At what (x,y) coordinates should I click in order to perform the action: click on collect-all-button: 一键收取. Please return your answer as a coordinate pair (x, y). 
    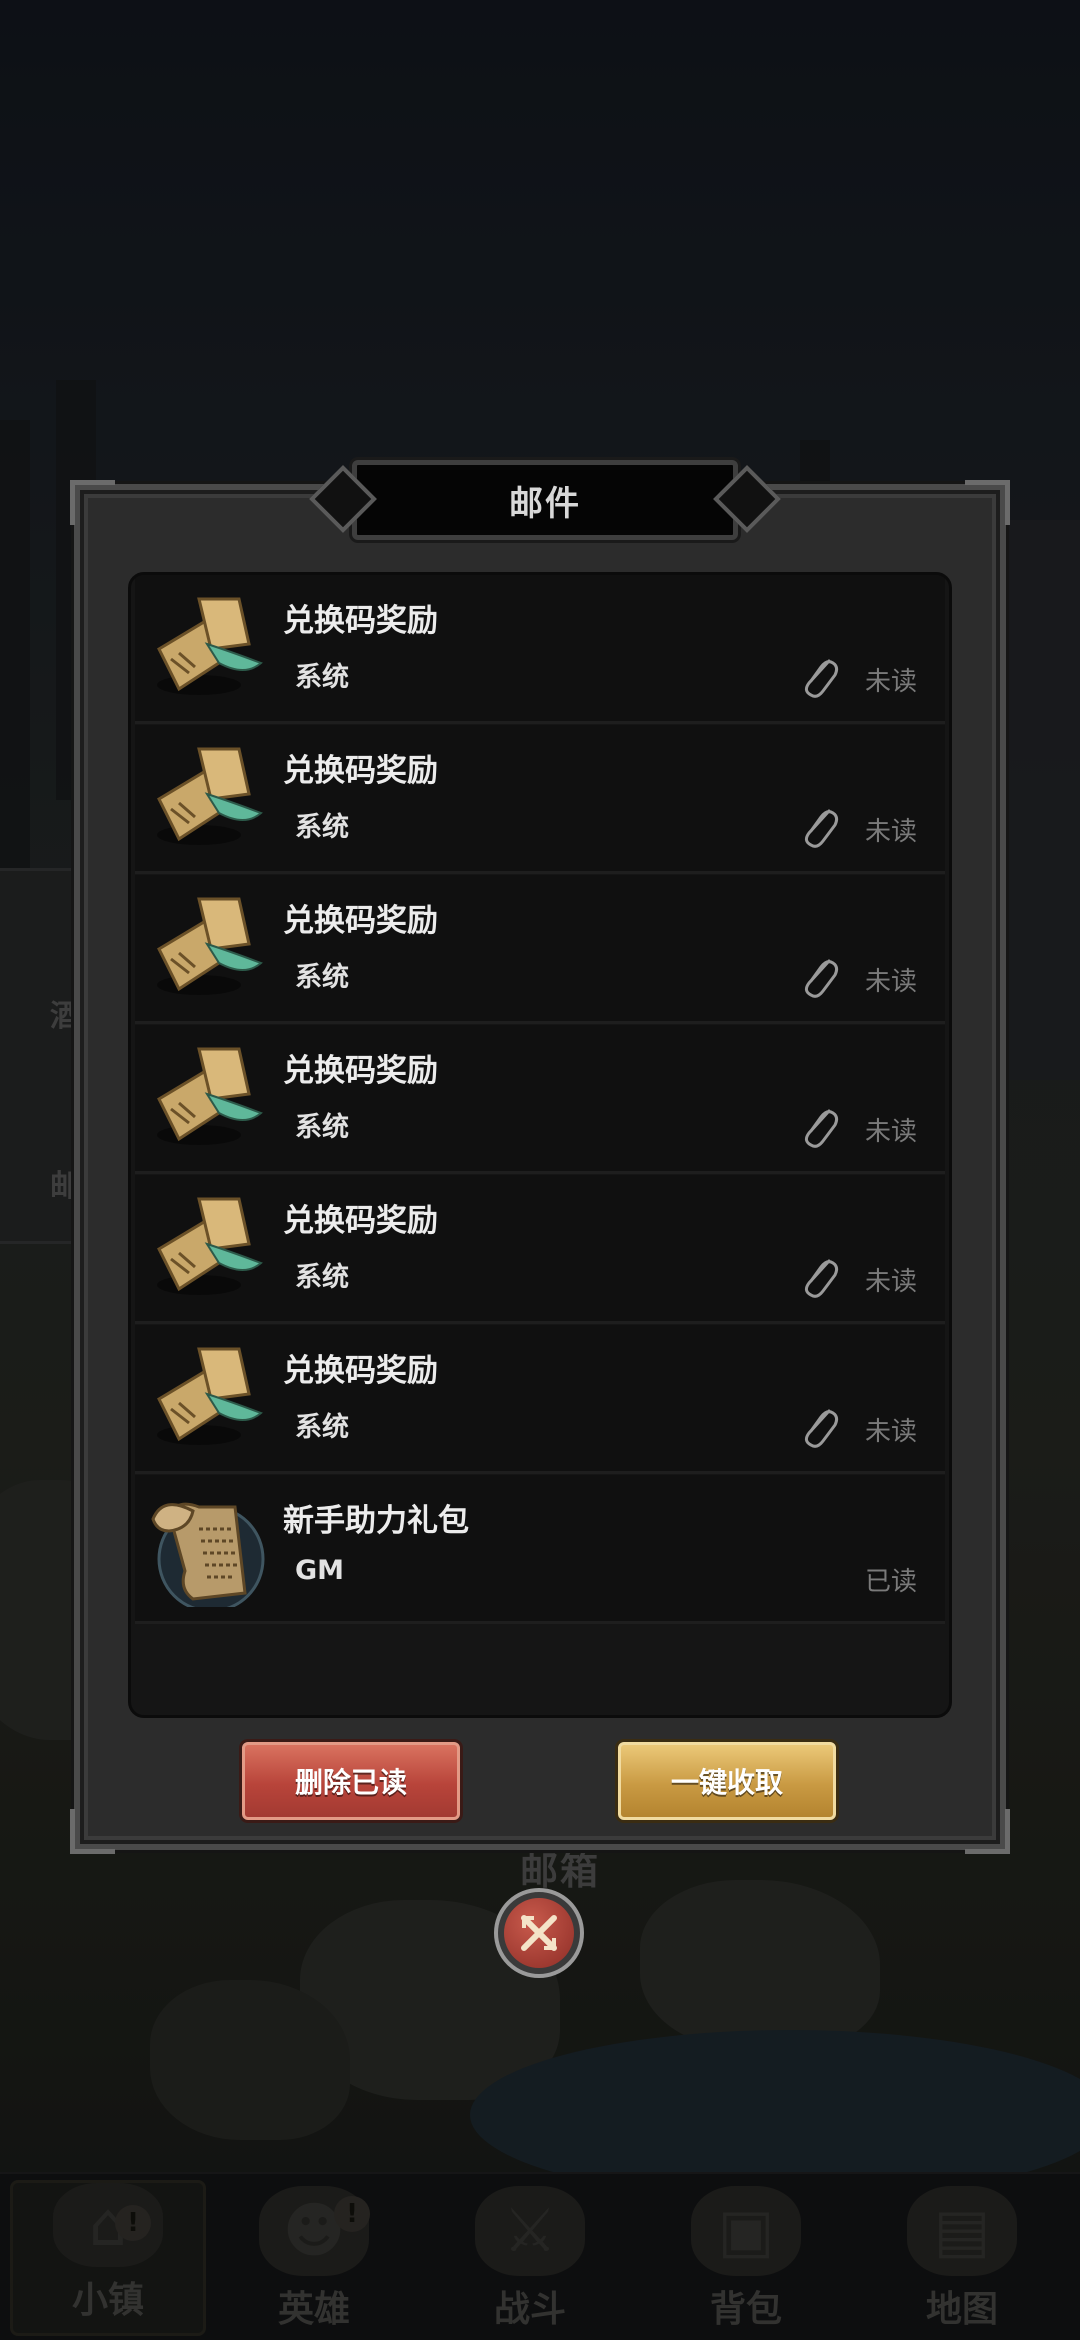
    Looking at the image, I should click on (727, 1781).